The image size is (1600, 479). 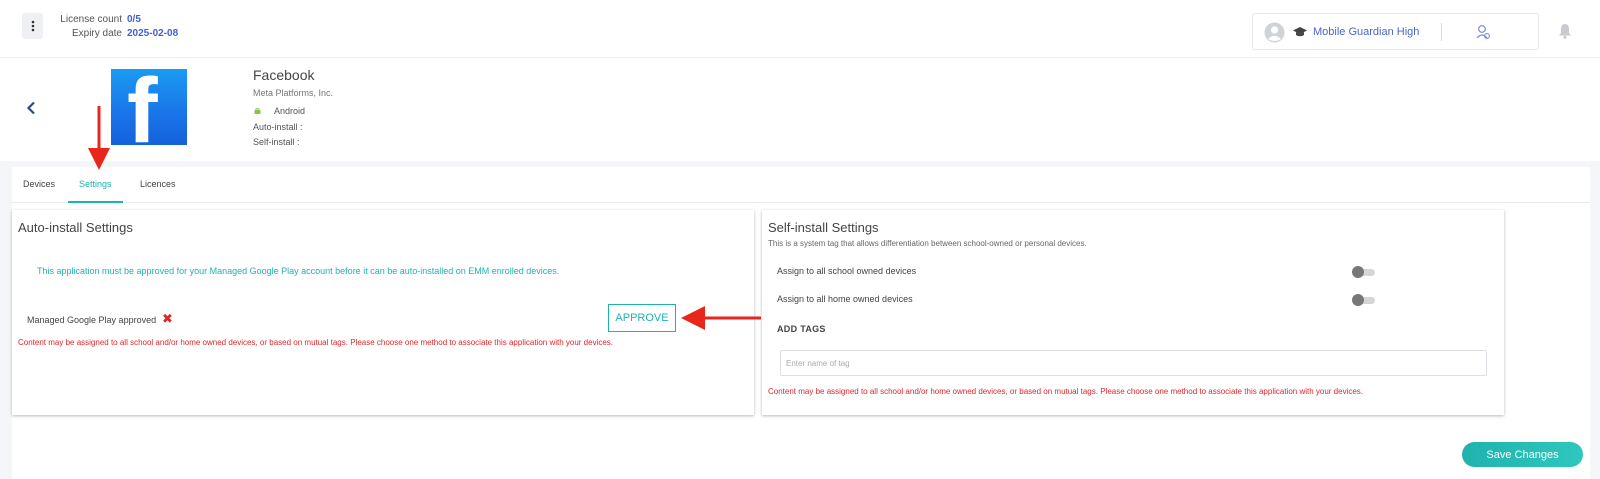 What do you see at coordinates (39, 191) in the screenshot?
I see `tab-devices: Devices` at bounding box center [39, 191].